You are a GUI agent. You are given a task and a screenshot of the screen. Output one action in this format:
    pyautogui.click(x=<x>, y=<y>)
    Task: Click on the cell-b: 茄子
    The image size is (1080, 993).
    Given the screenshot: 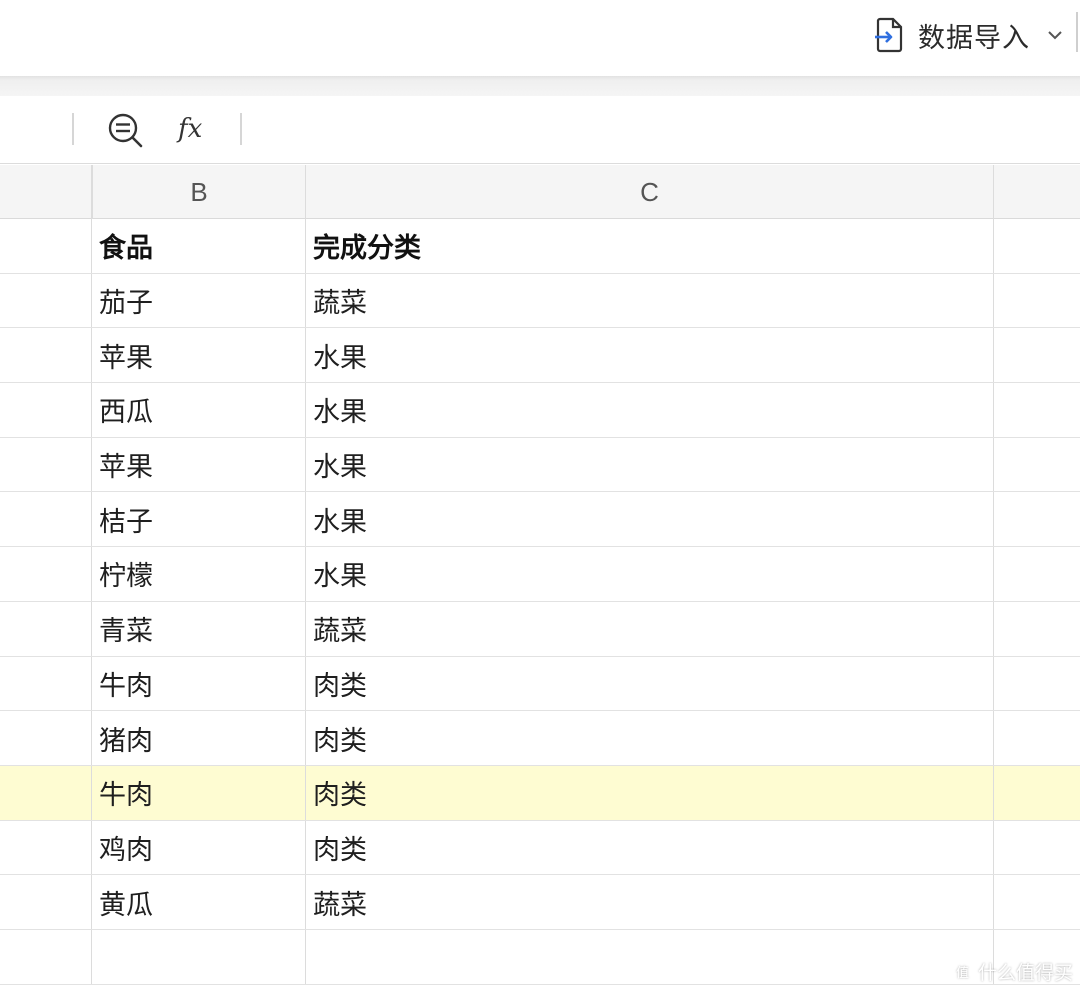 What is the action you would take?
    pyautogui.click(x=199, y=300)
    